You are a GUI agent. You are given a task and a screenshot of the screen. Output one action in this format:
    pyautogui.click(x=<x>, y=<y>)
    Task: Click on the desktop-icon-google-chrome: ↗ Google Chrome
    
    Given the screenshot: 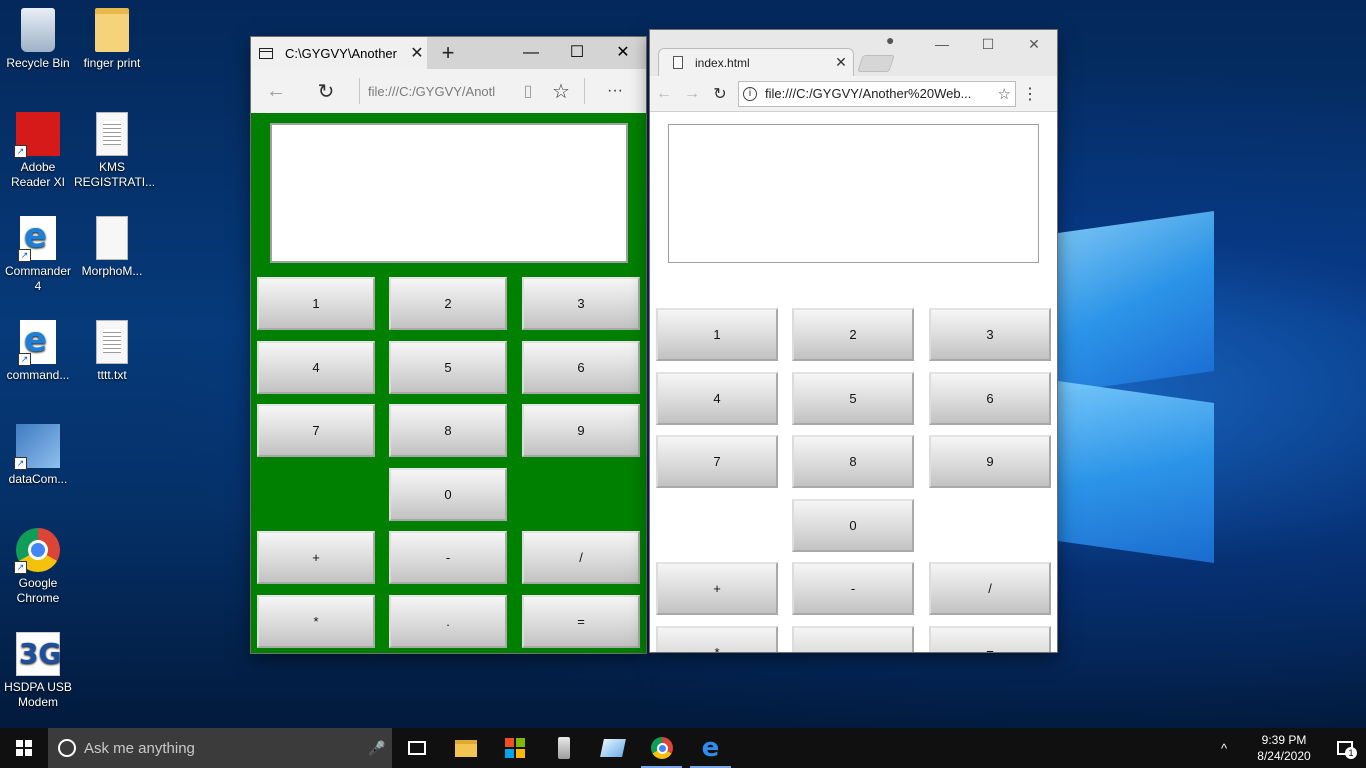 What is the action you would take?
    pyautogui.click(x=38, y=567)
    